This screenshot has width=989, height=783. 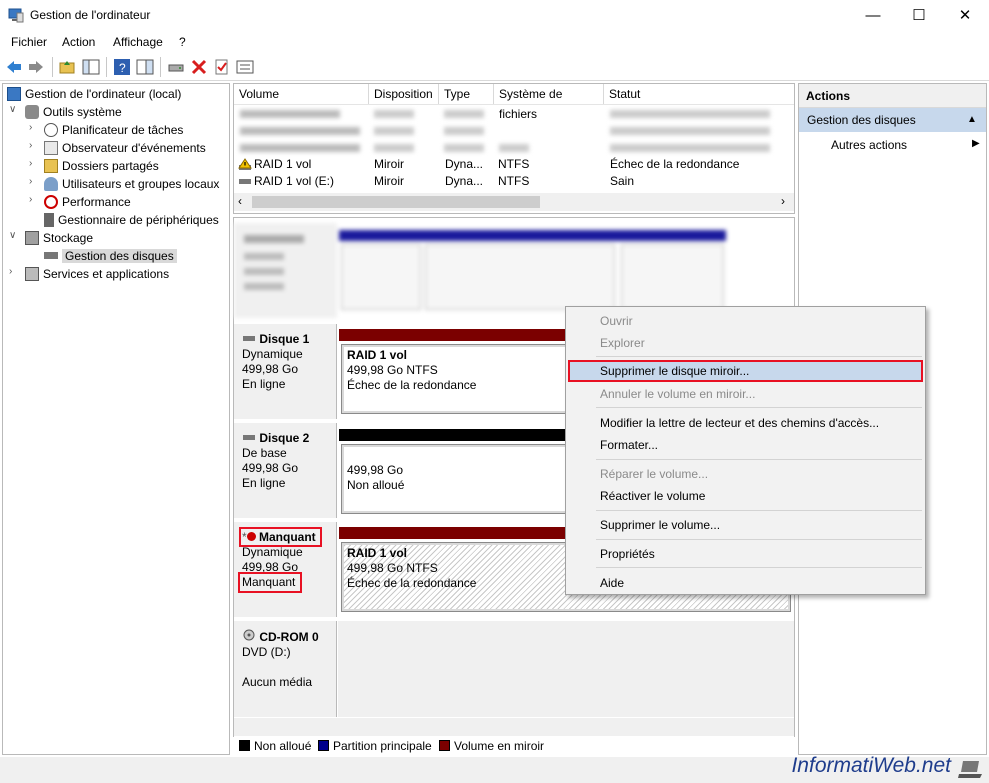 What do you see at coordinates (73, 112) in the screenshot?
I see `tree-system-tools: Outils système` at bounding box center [73, 112].